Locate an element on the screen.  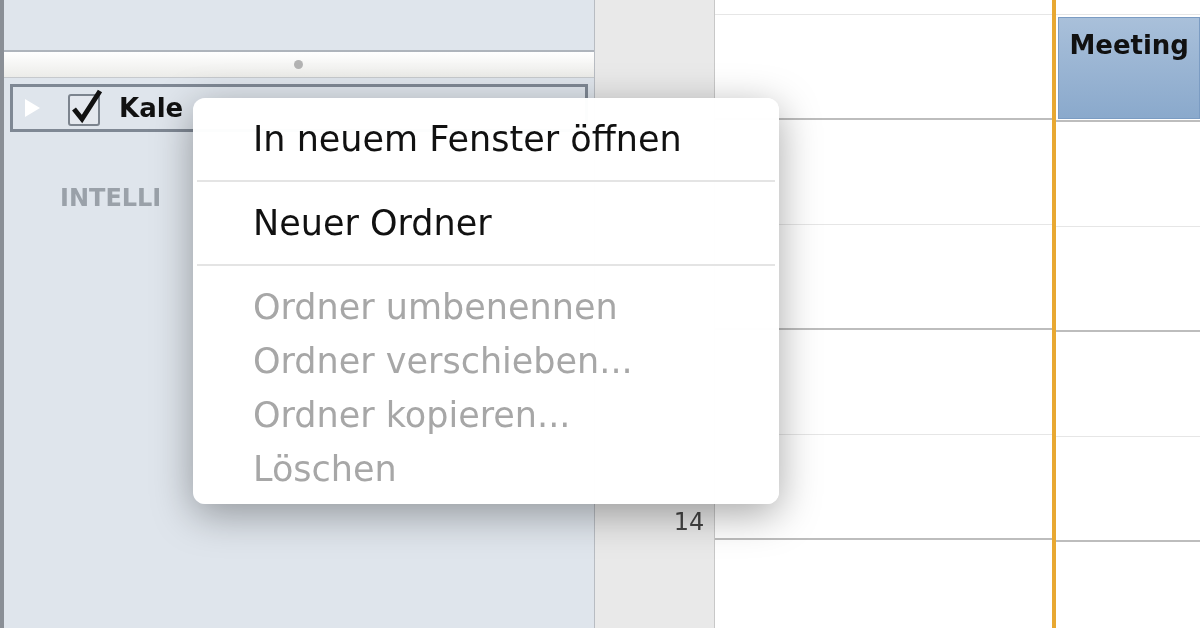
section-header: INTELLI is located at coordinates (111, 198).